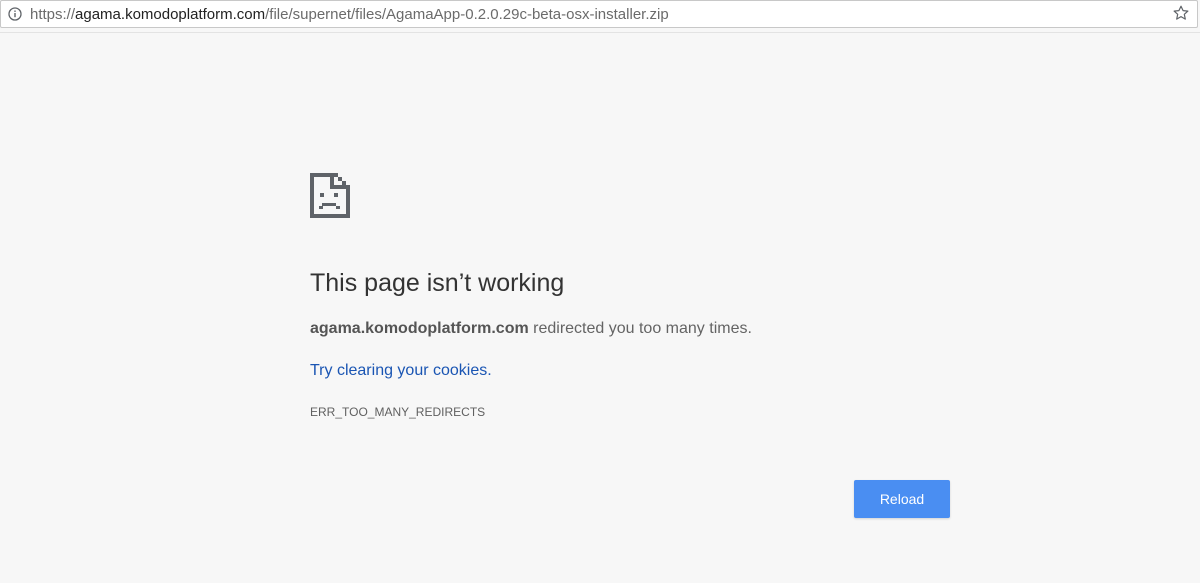 The height and width of the screenshot is (583, 1200). Describe the element at coordinates (902, 499) in the screenshot. I see `reload-button: Reload` at that location.